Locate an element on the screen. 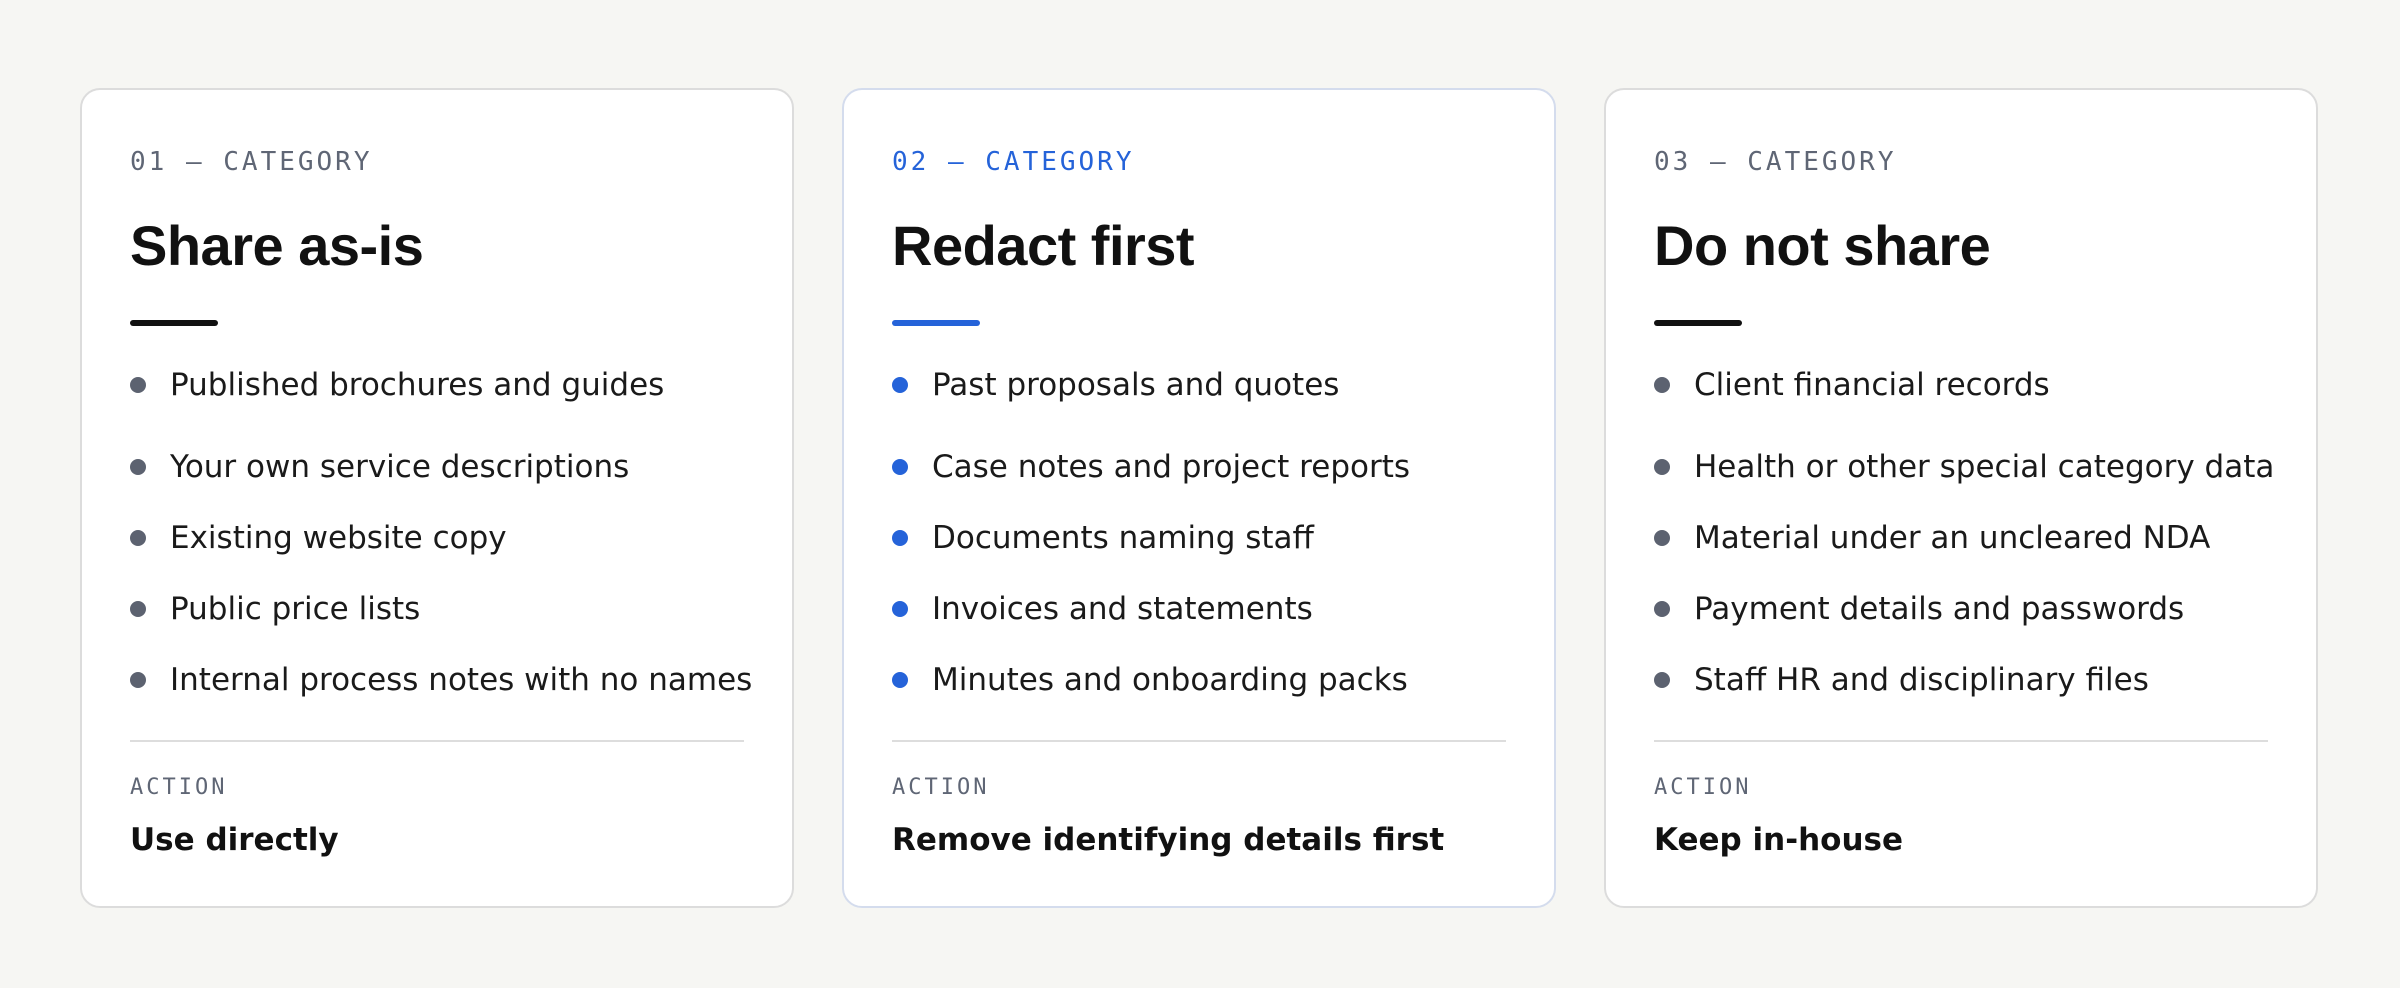  card-eyebrow: 02 — CATEGORY is located at coordinates (1013, 162).